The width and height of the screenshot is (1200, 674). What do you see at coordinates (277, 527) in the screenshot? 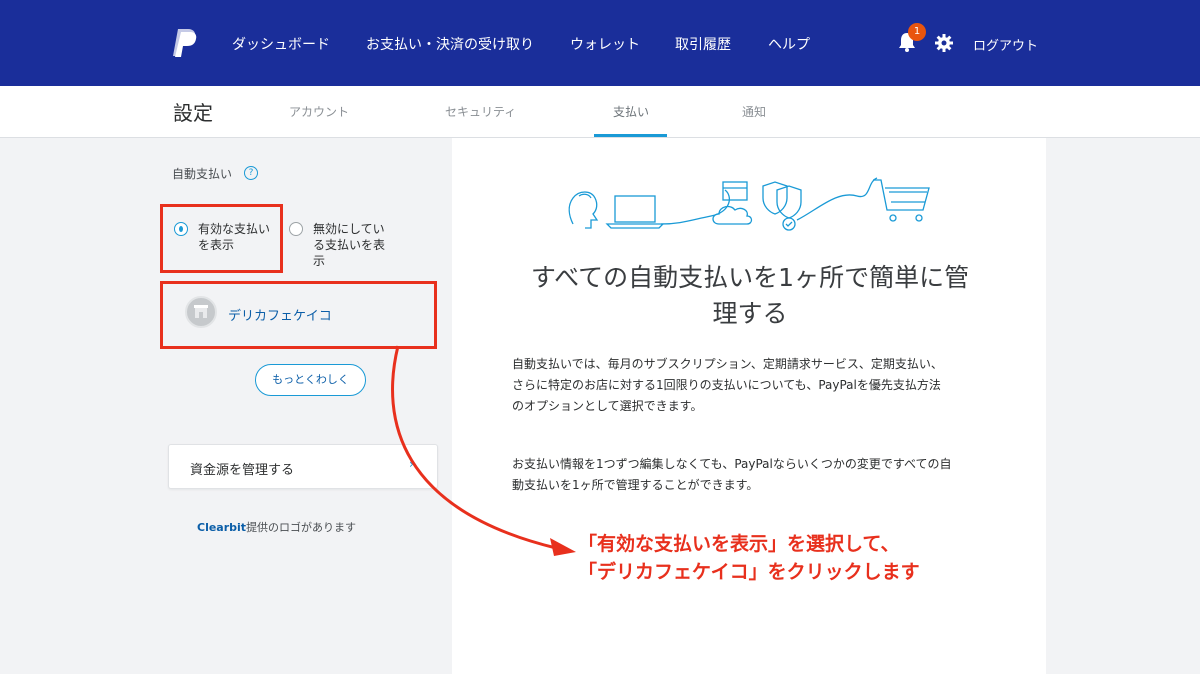
I see `clearbit-attribution: Clearbit提供のロゴがあります` at bounding box center [277, 527].